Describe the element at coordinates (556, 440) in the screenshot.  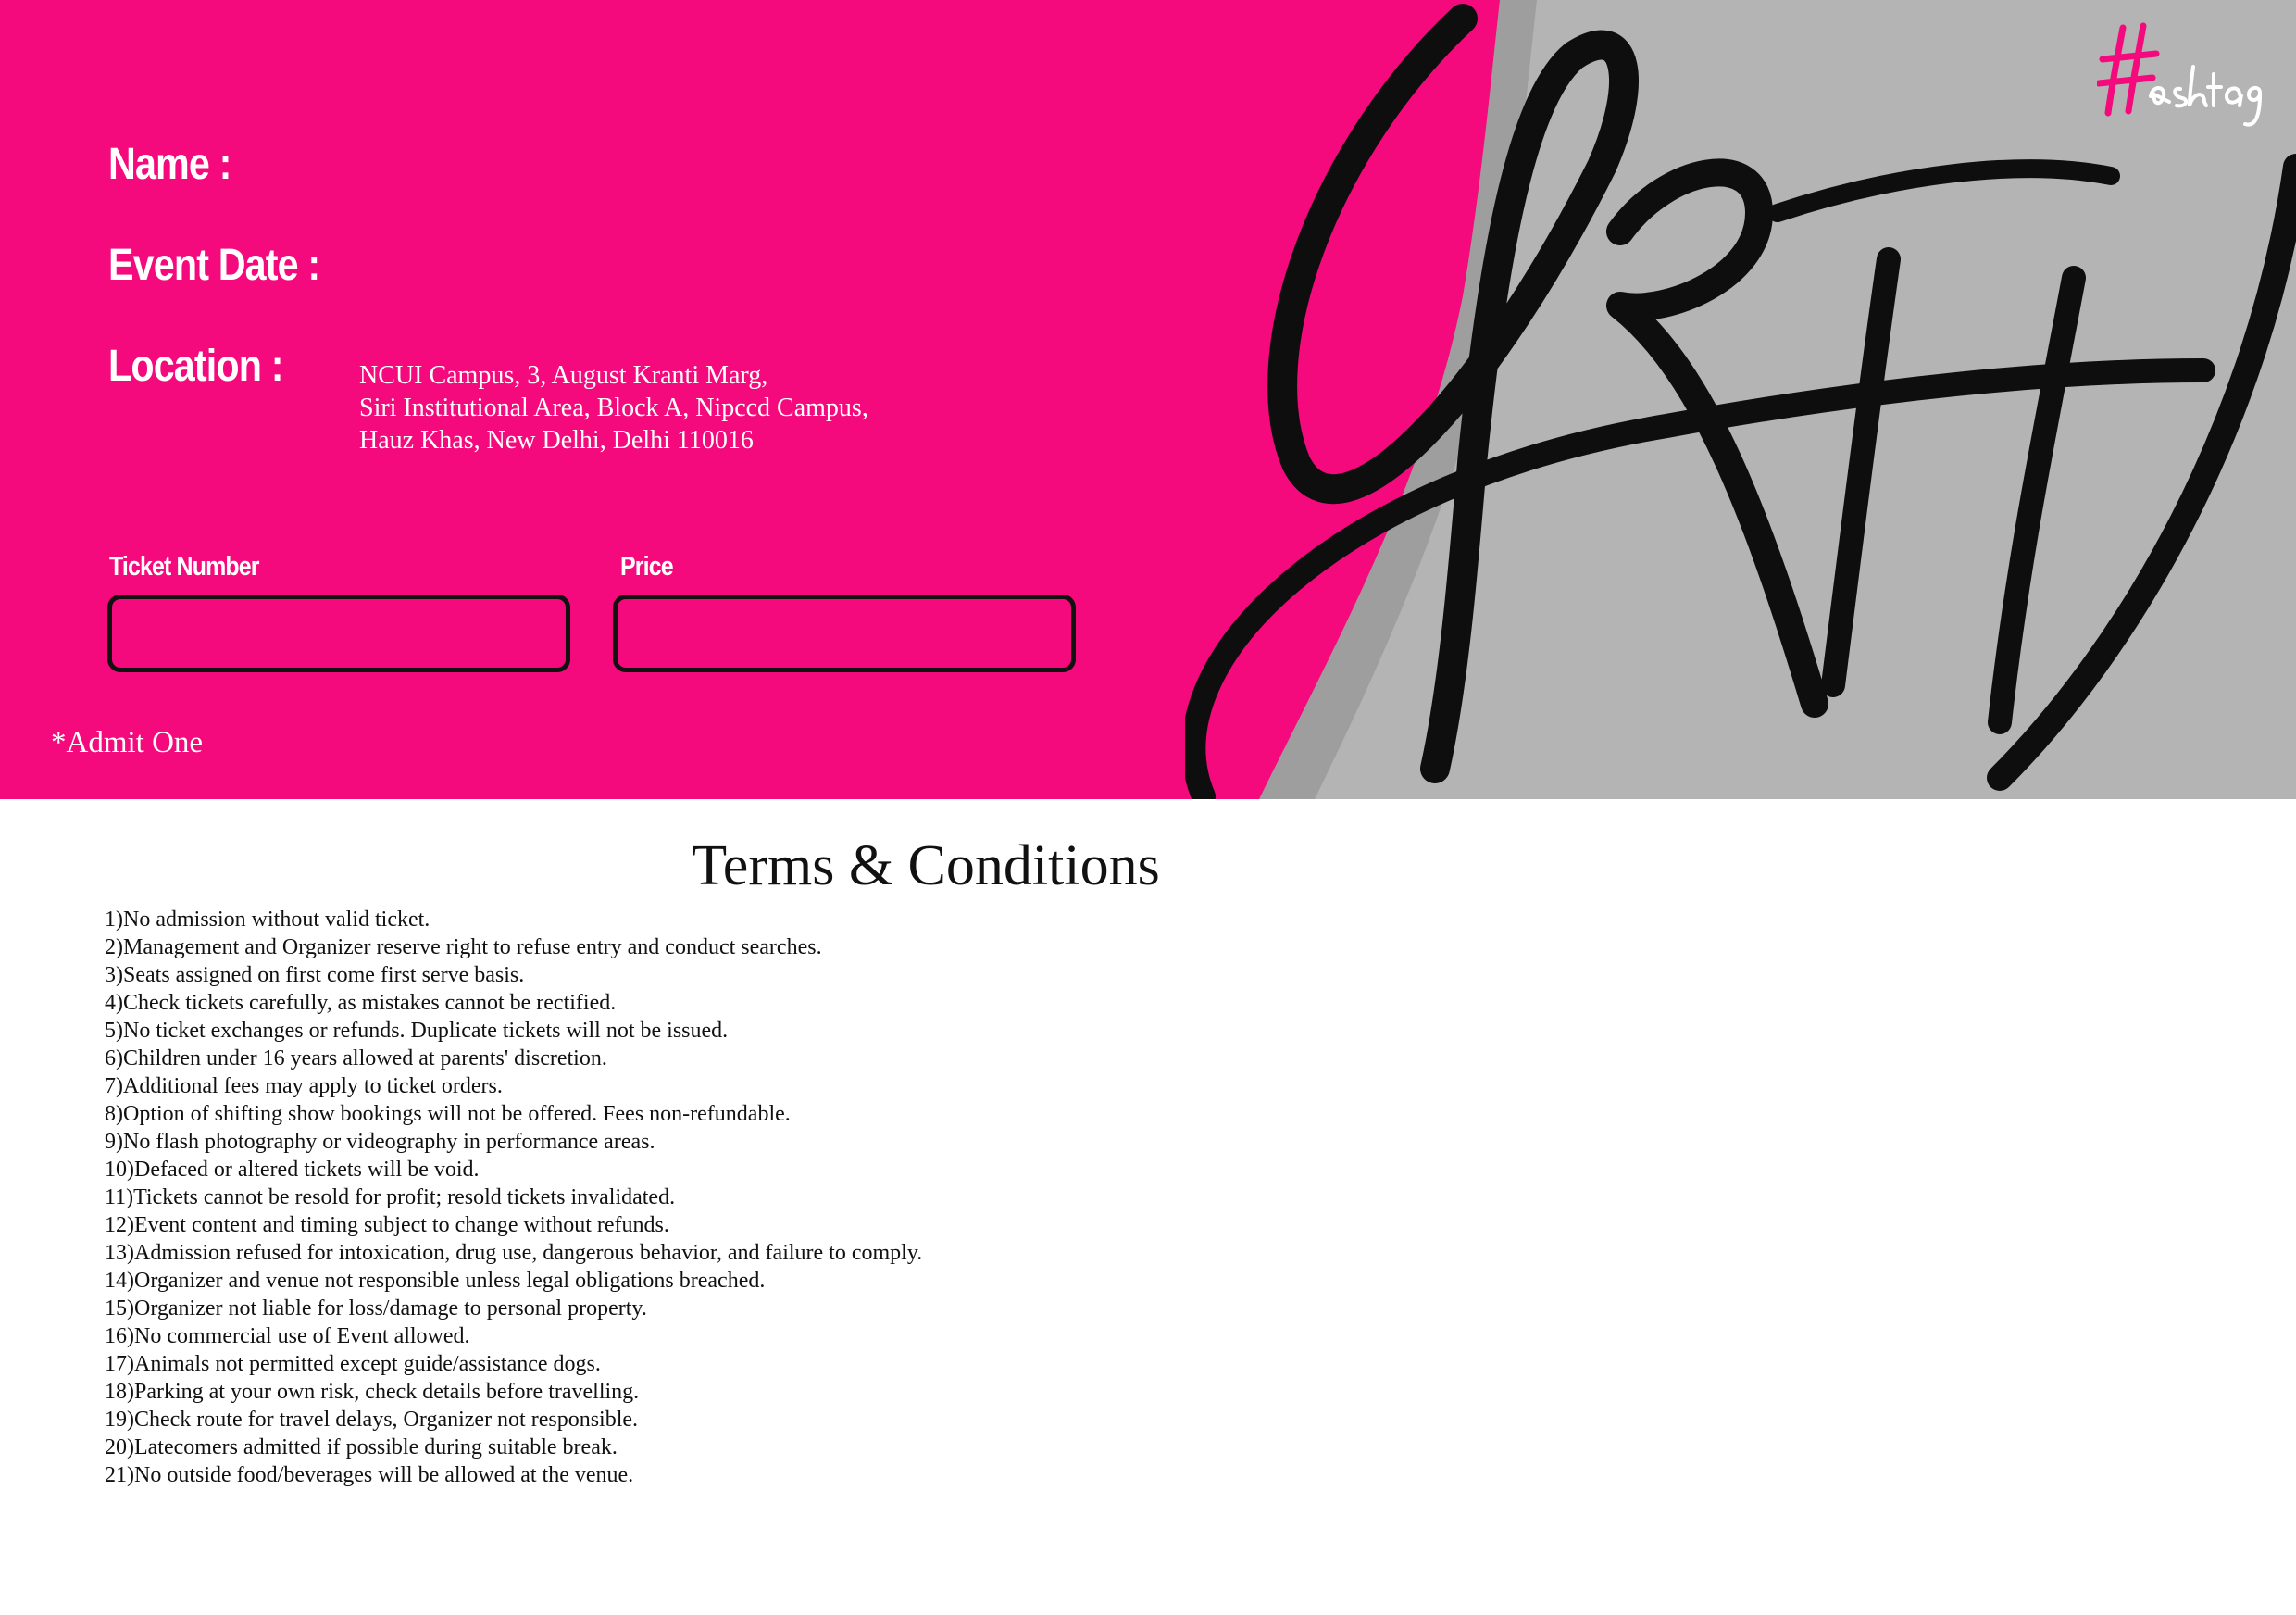
I see `address-line: Hauz Khas, New Delhi, Delhi 110016` at that location.